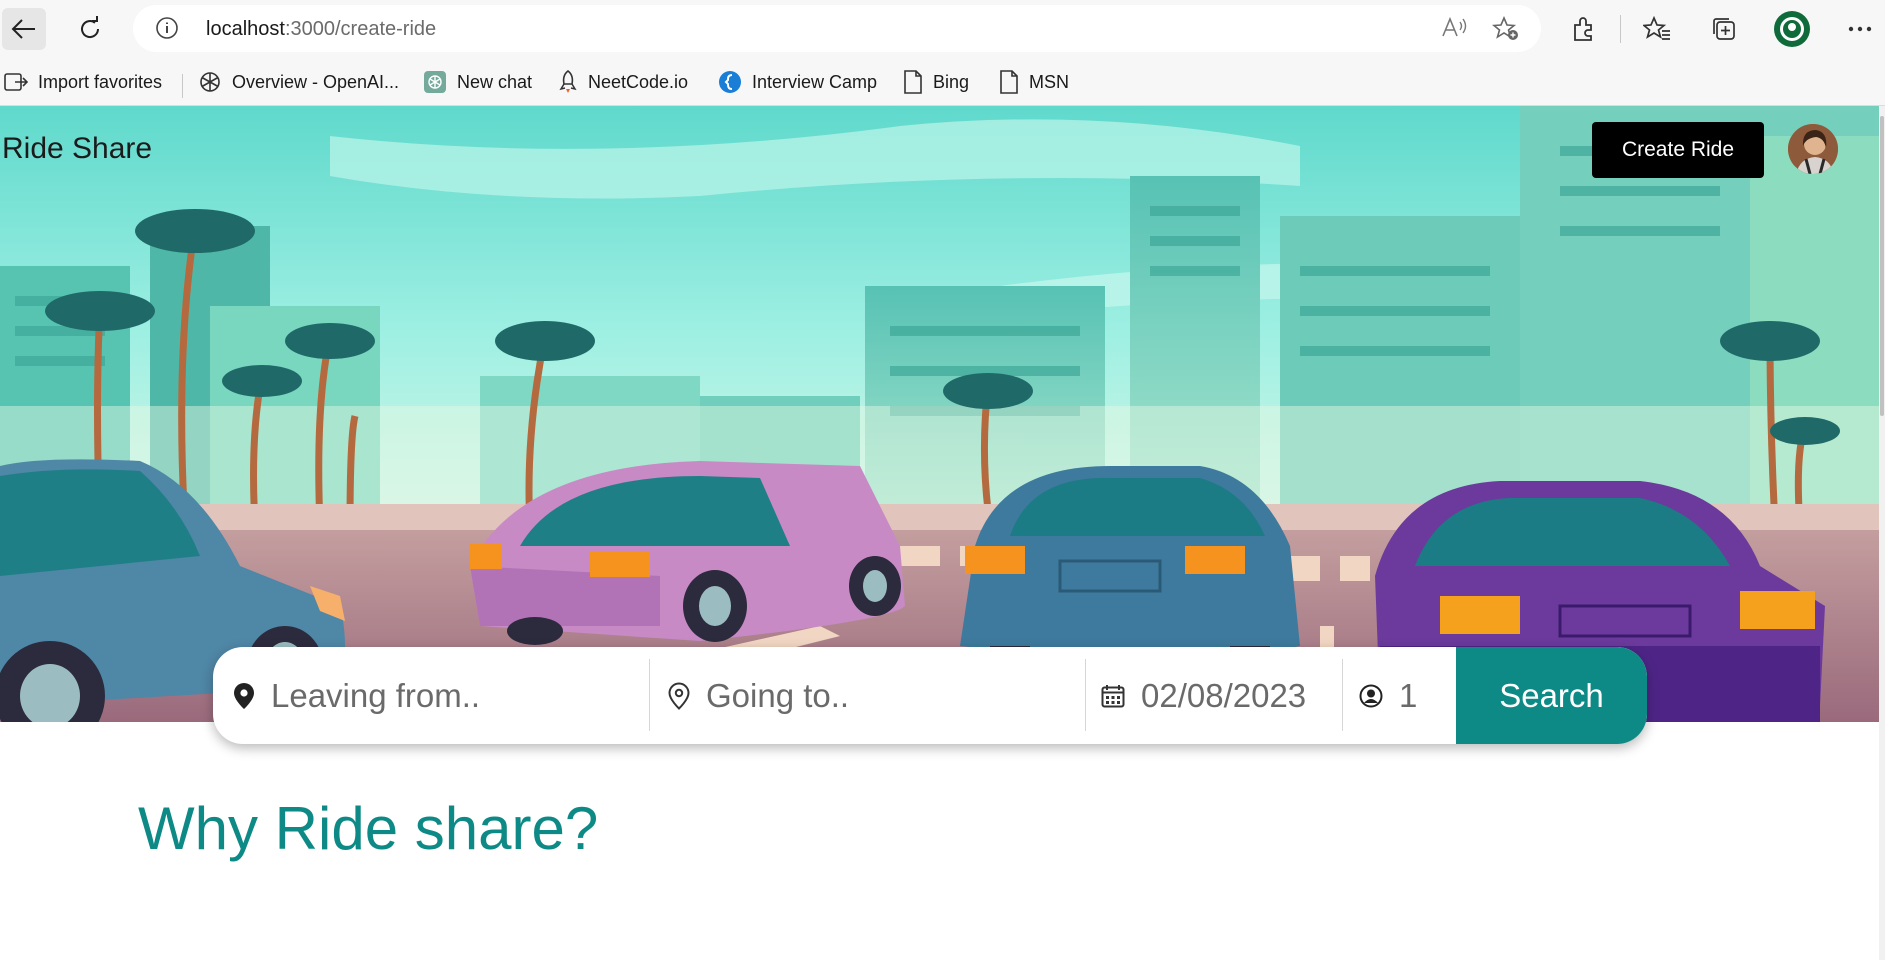 The width and height of the screenshot is (1885, 960). I want to click on bookmark-interview-camp: Interview Camp, so click(797, 82).